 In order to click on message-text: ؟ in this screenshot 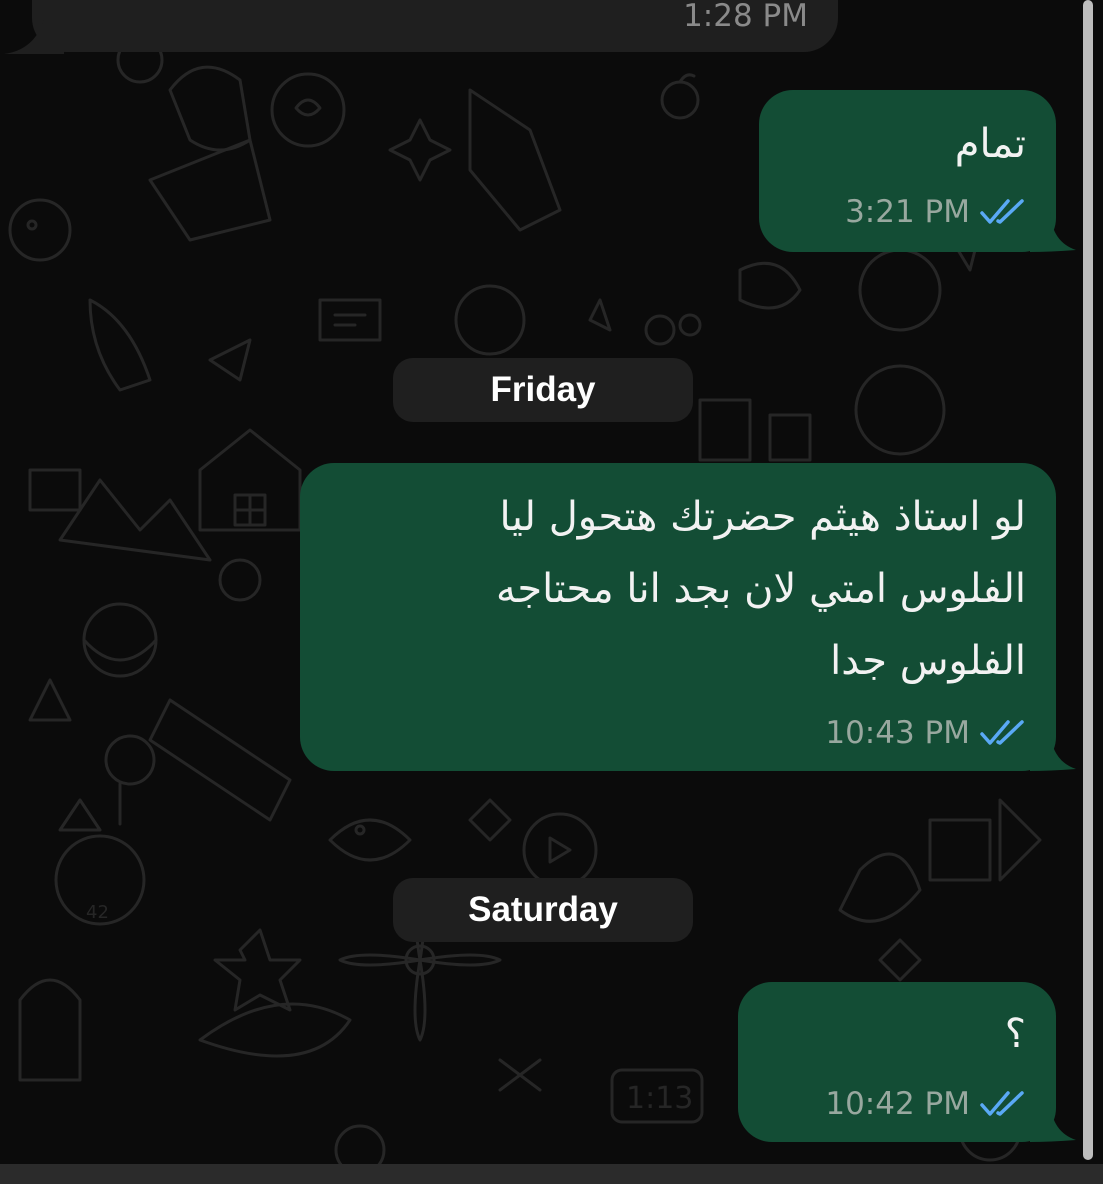, I will do `click(1015, 1034)`.